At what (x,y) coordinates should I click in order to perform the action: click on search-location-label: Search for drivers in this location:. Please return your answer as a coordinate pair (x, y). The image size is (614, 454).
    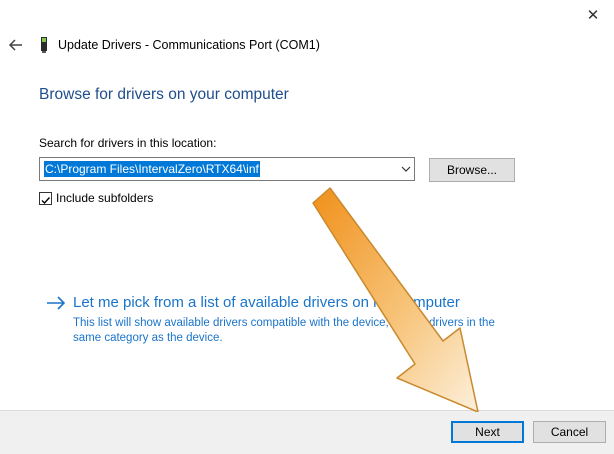
    Looking at the image, I should click on (128, 143).